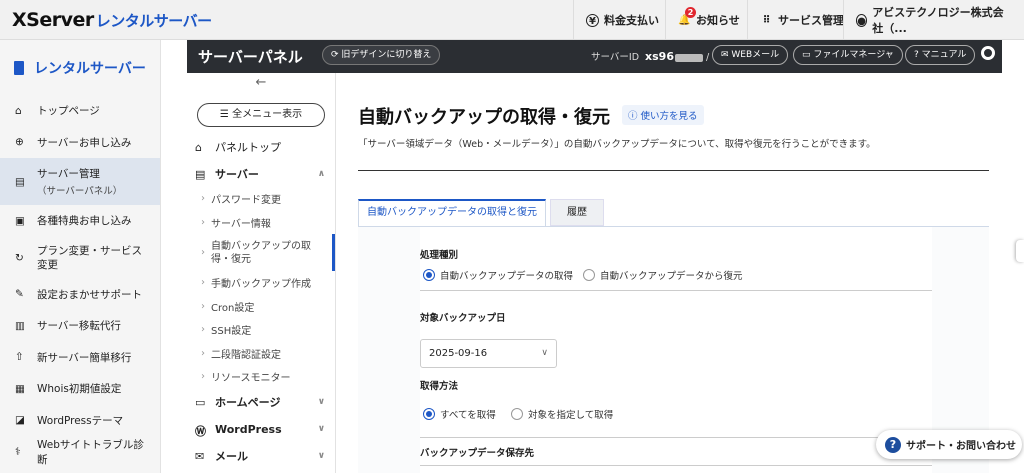 Image resolution: width=1024 pixels, height=474 pixels. I want to click on sidebar-item-setup-support: ✎ 設定おまかせサポート, so click(80, 295).